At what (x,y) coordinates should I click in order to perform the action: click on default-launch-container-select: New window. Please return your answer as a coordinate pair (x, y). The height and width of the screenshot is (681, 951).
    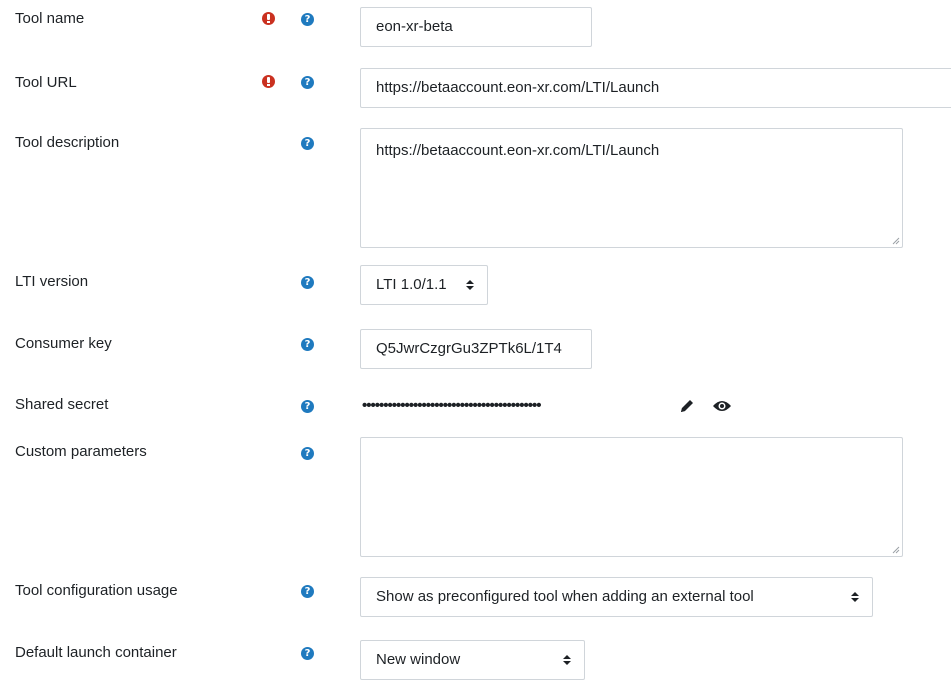
    Looking at the image, I should click on (472, 660).